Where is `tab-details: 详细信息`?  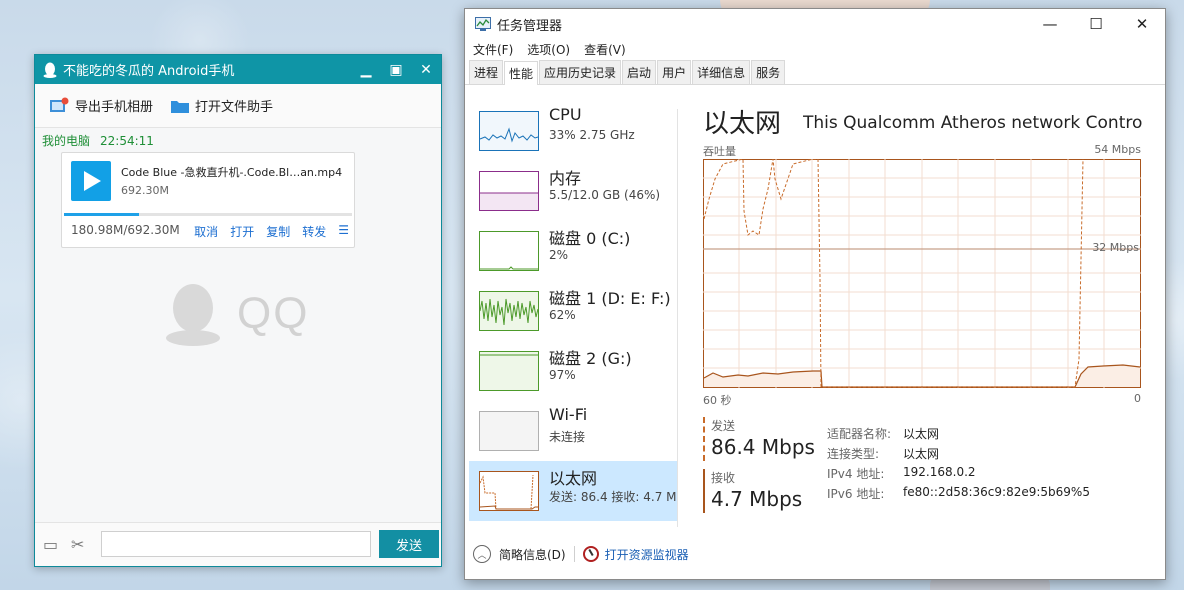 tab-details: 详细信息 is located at coordinates (721, 72).